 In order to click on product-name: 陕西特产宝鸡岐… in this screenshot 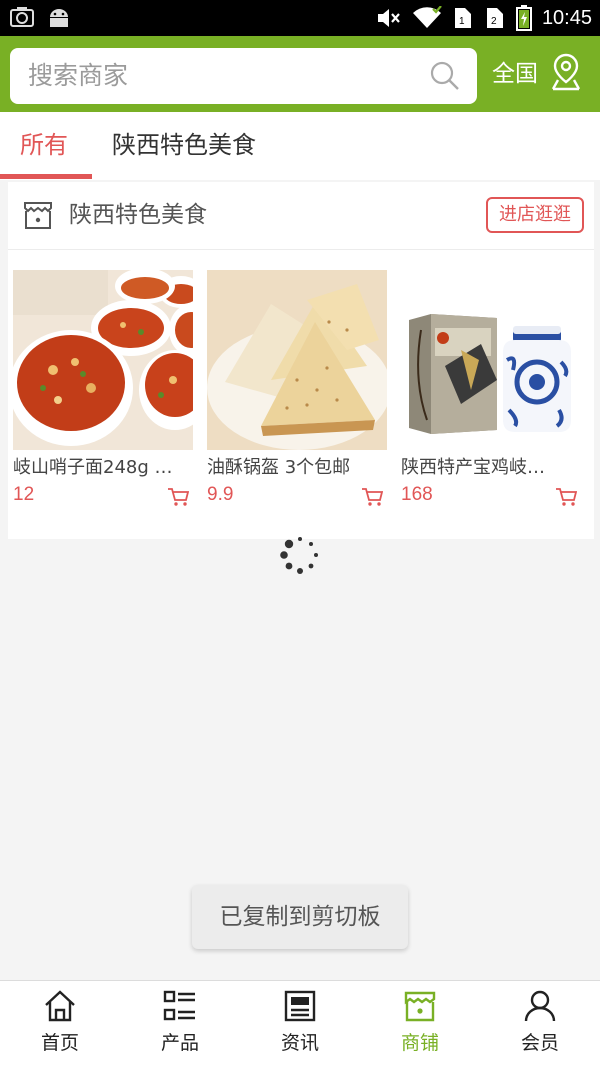, I will do `click(489, 468)`.